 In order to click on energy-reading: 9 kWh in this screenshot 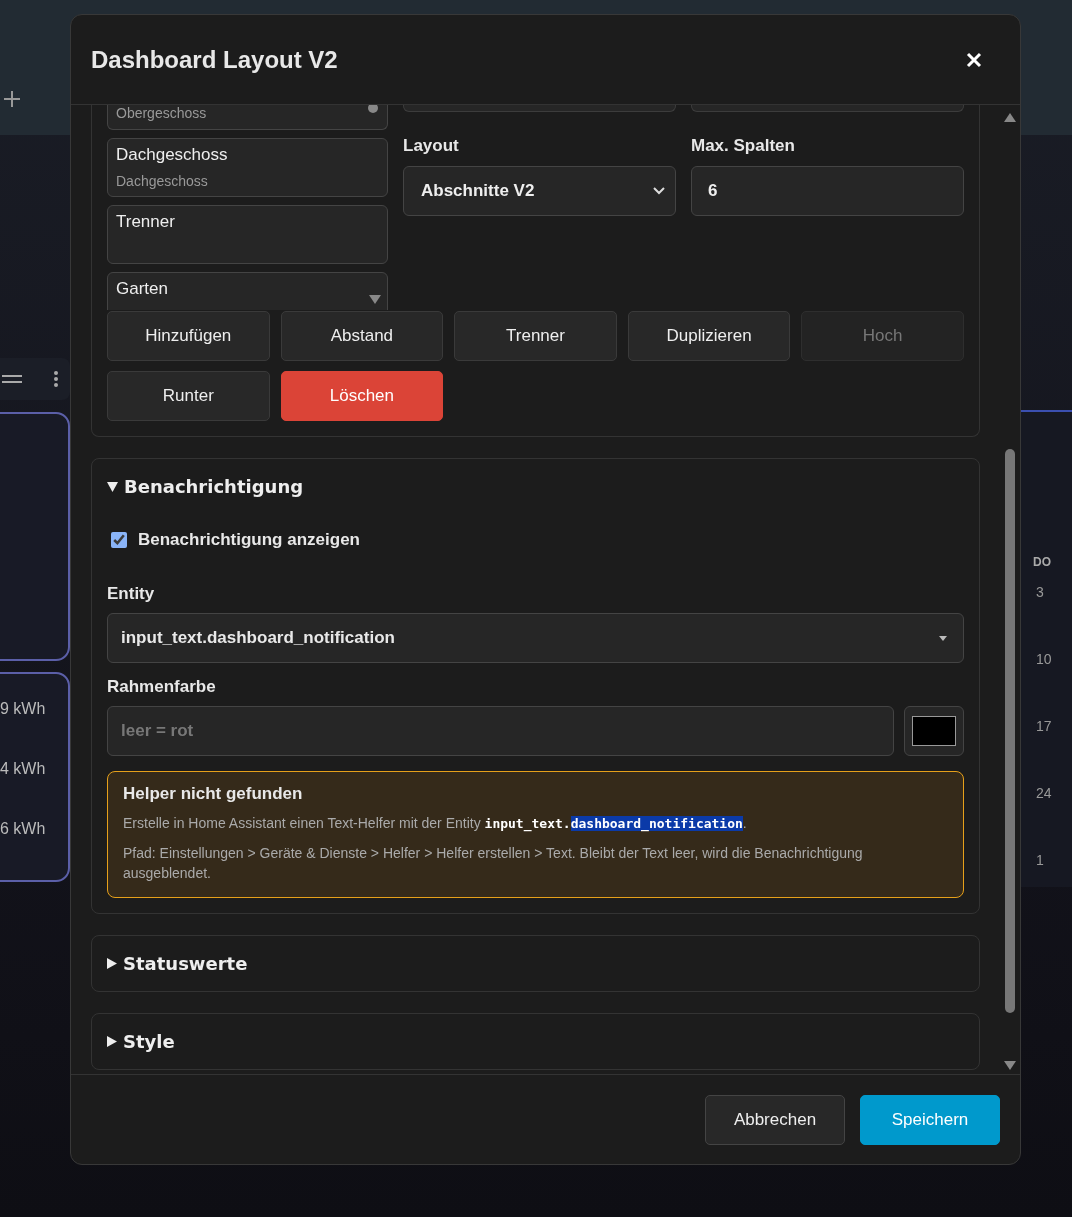, I will do `click(23, 709)`.